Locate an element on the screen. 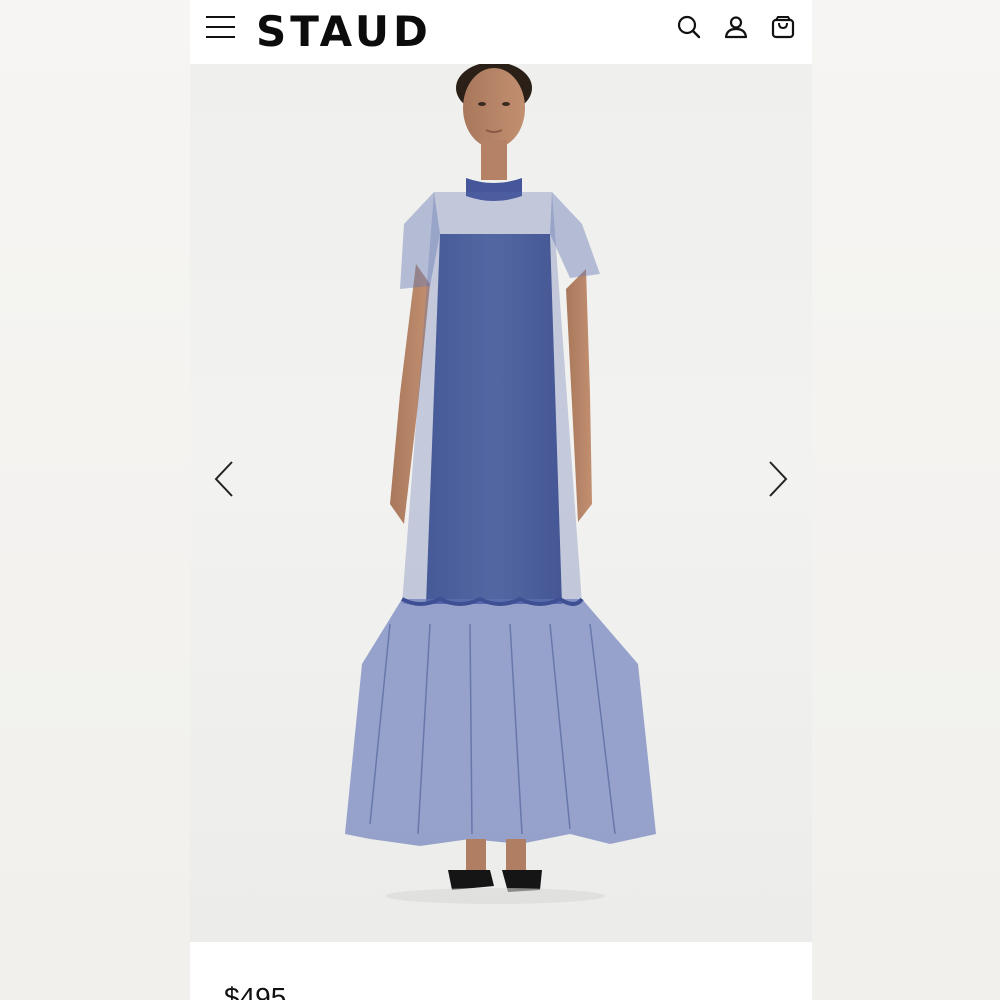 This screenshot has width=1000, height=1000. chevron-left-icon is located at coordinates (223, 479).